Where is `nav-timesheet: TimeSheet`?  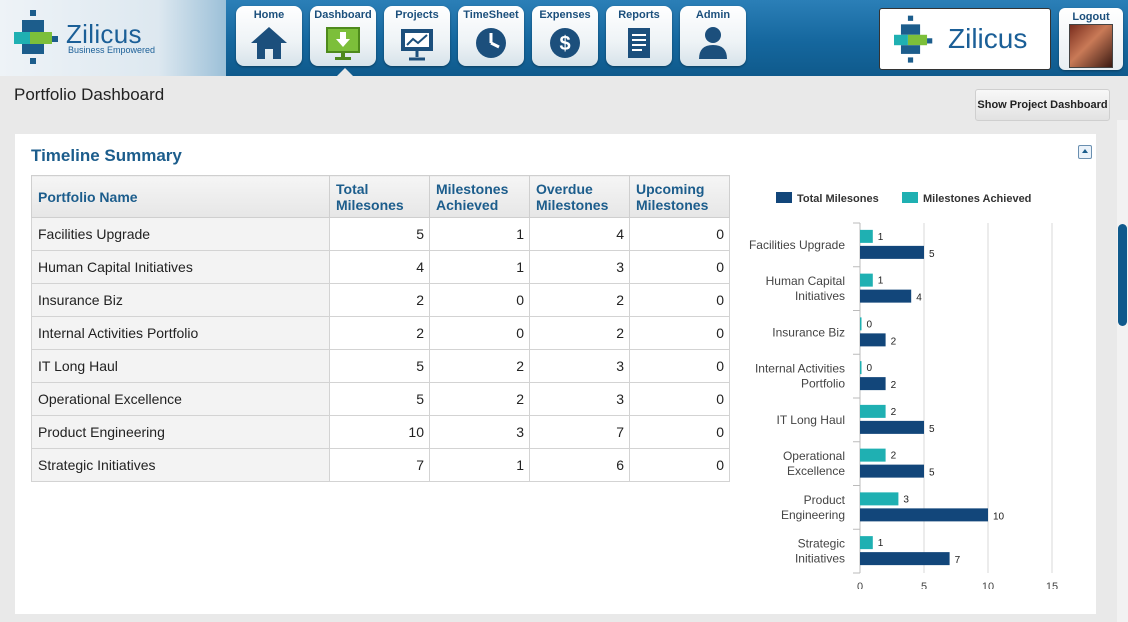 nav-timesheet: TimeSheet is located at coordinates (491, 36).